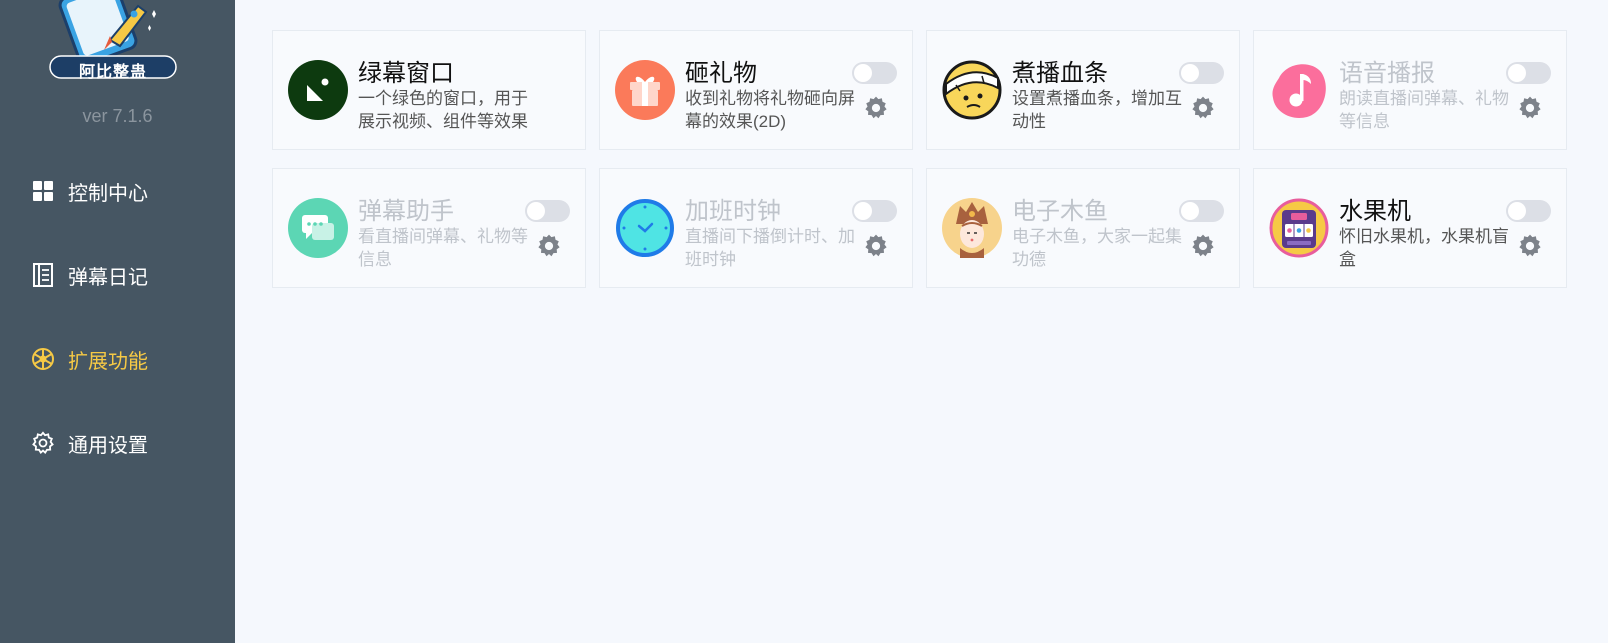  I want to click on plugin-desc: 收到礼物将礼物砸向屏幕的效果(2D), so click(770, 110).